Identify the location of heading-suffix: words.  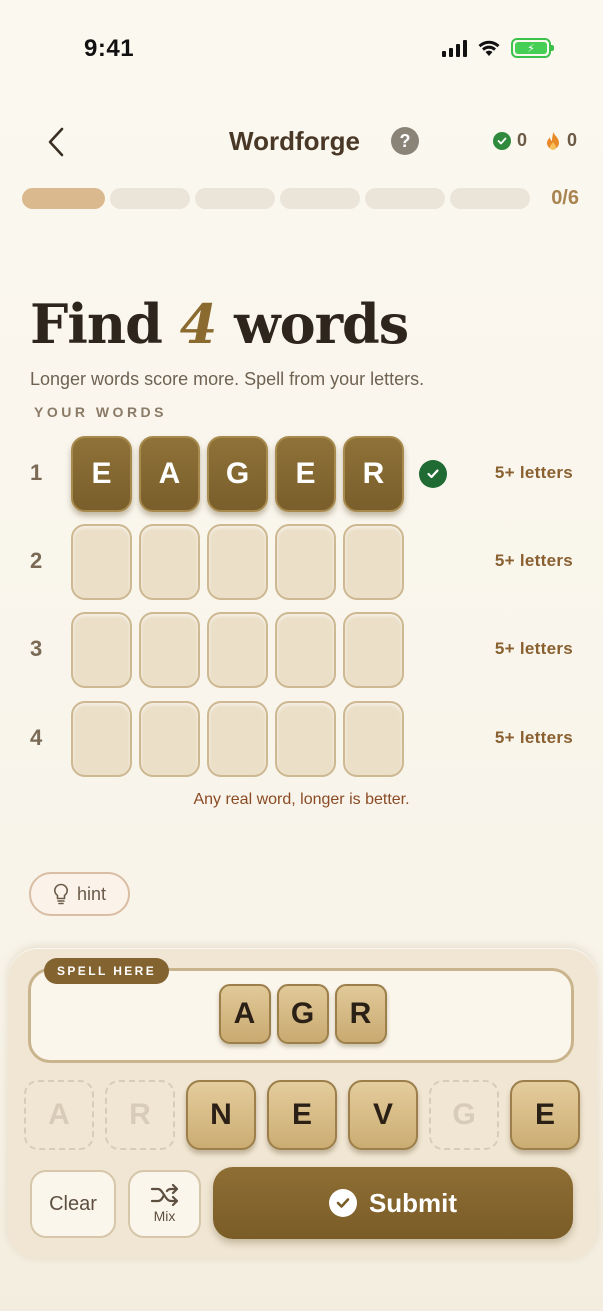
(321, 324).